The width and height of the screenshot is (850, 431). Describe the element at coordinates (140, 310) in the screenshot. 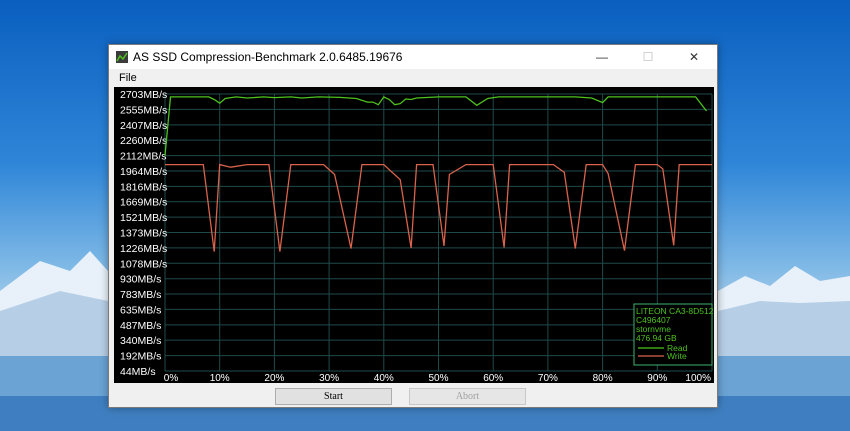

I see `y-tick-label: 635MB/s` at that location.